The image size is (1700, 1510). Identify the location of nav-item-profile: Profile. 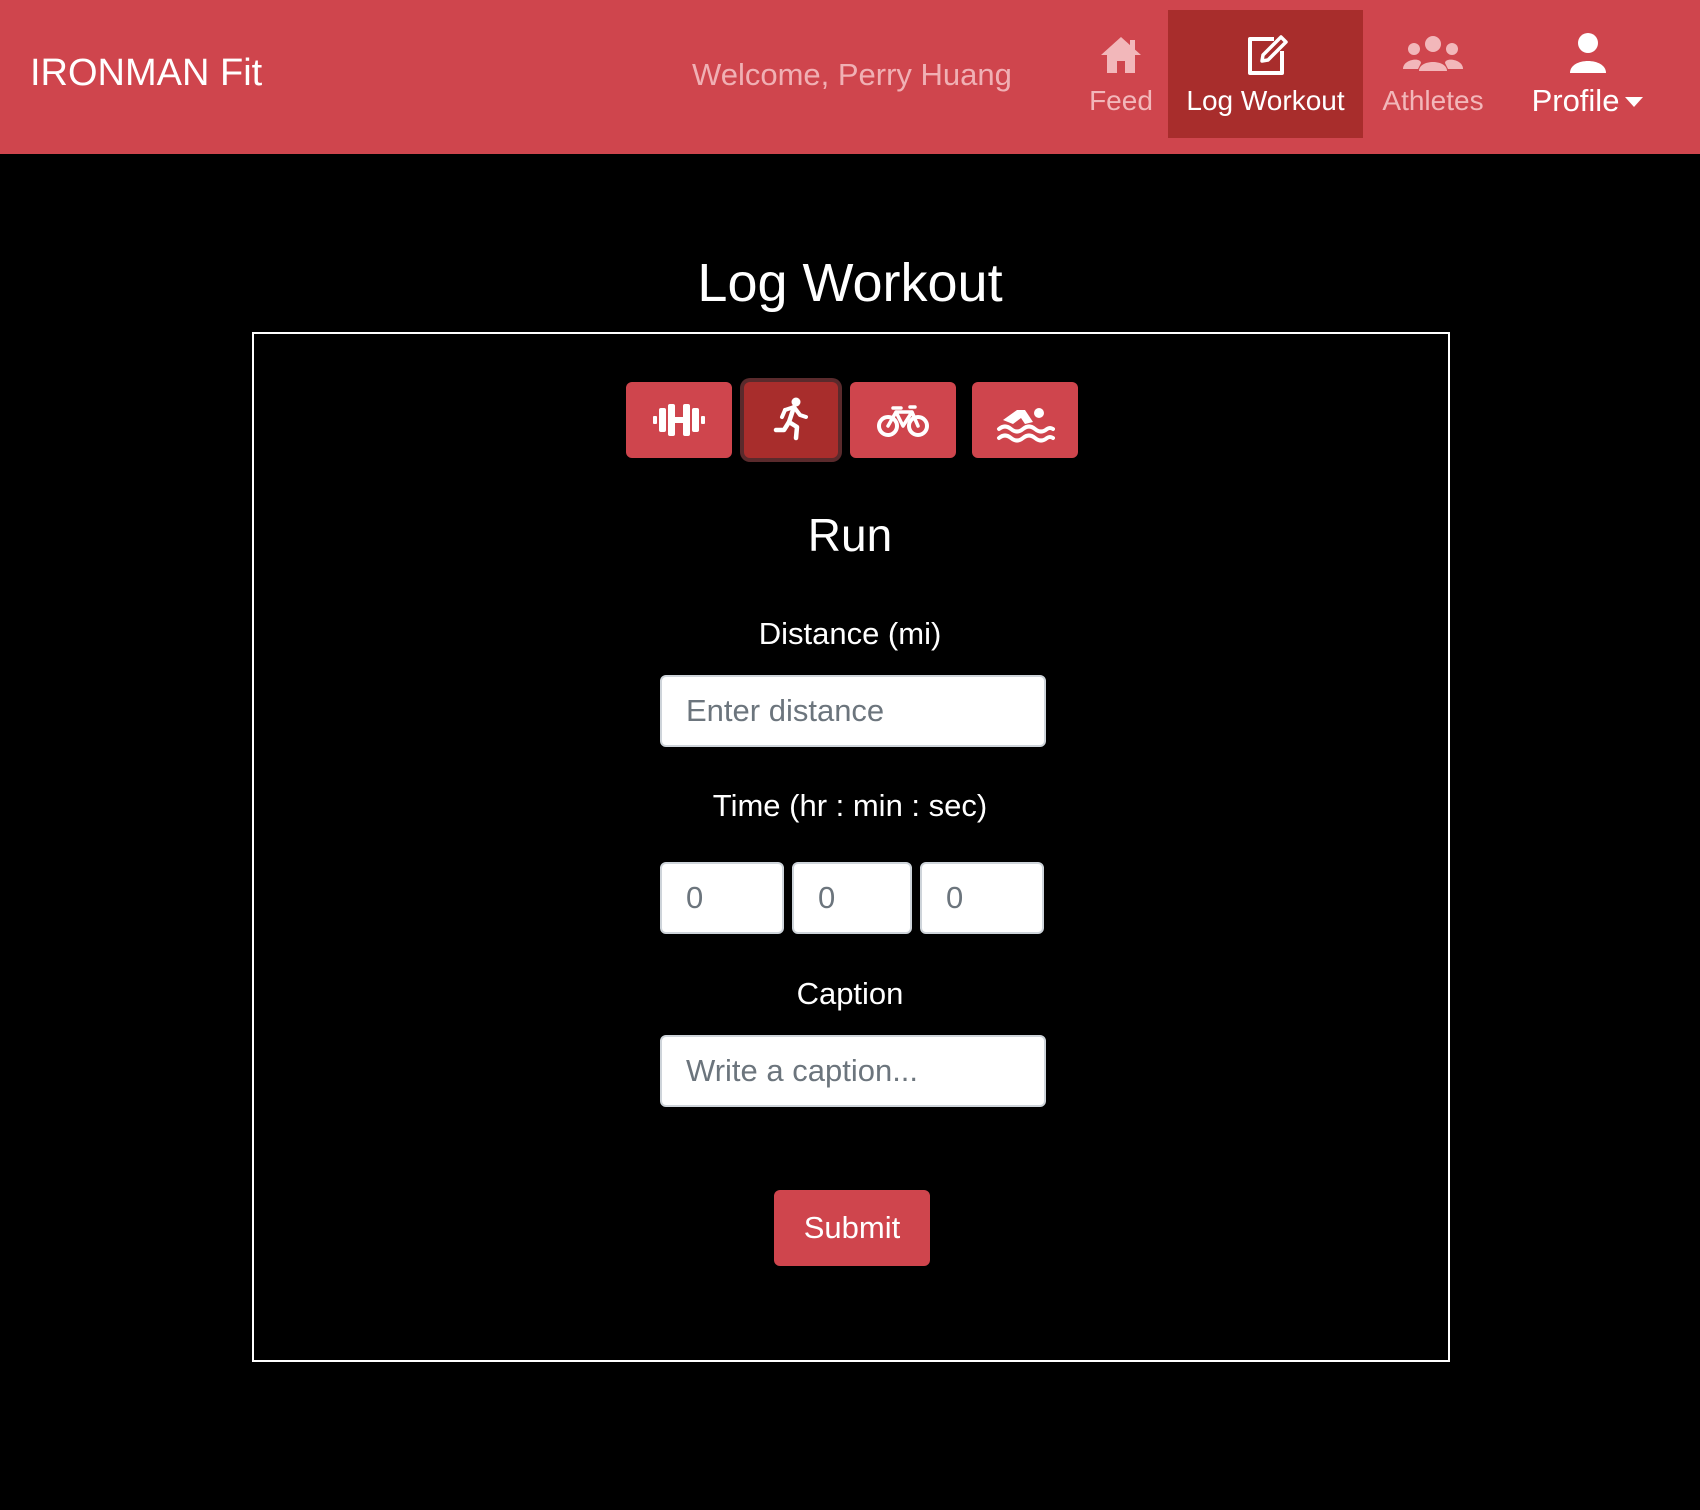
(1587, 74).